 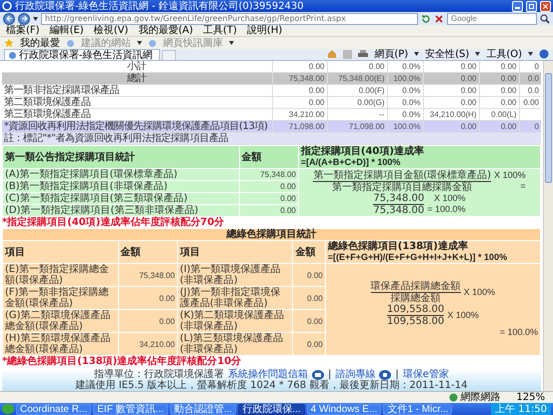 What do you see at coordinates (114, 222) in the screenshot?
I see `note-text: *指定採購項目(40項)達成率佔年度評核配分70分` at bounding box center [114, 222].